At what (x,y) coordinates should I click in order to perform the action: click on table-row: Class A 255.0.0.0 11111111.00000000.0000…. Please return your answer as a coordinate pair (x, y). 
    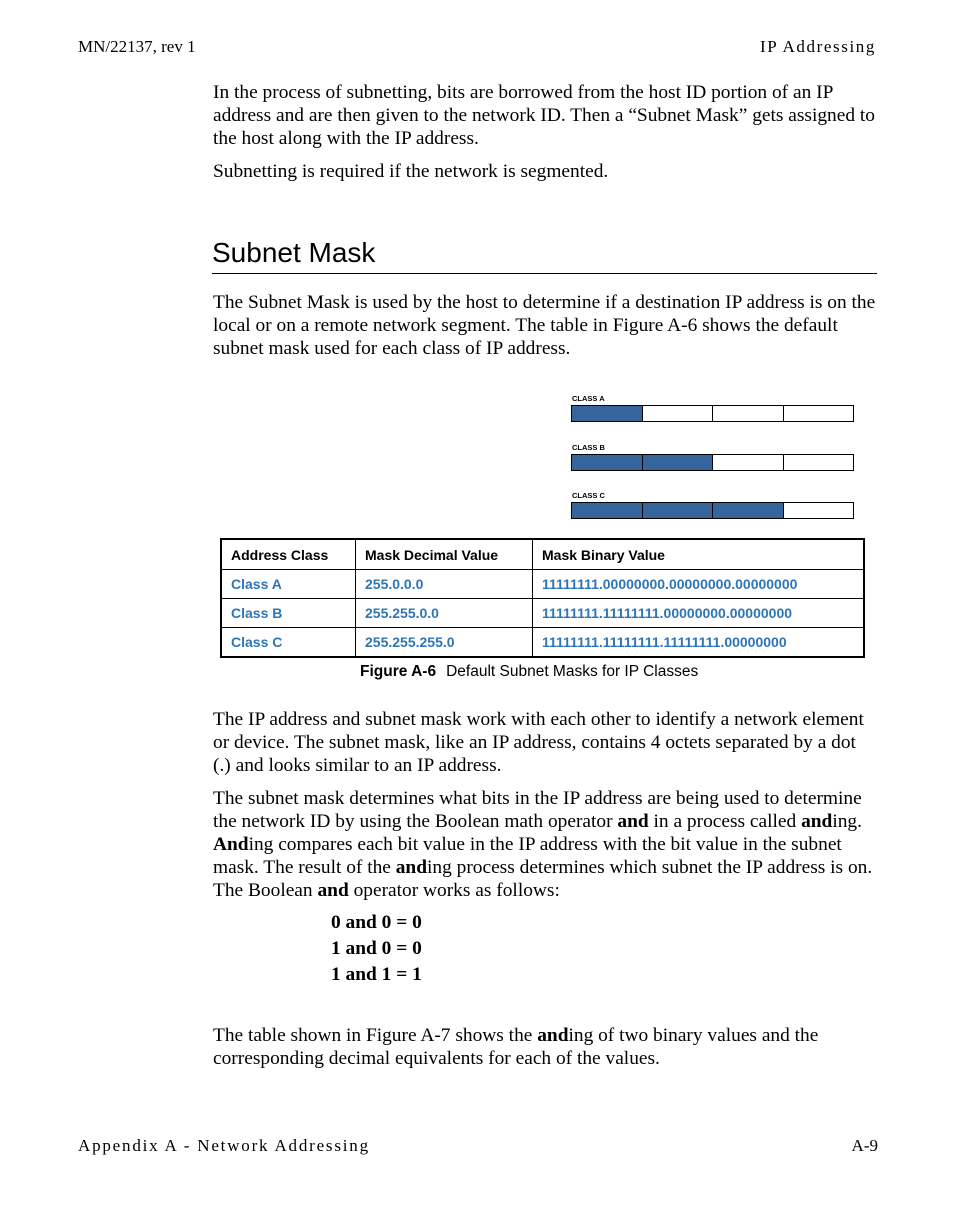
    Looking at the image, I should click on (542, 584).